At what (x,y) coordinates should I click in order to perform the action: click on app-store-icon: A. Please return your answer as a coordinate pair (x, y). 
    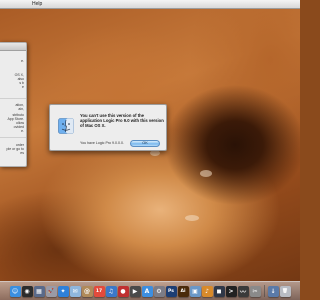
    Looking at the image, I should click on (147, 291).